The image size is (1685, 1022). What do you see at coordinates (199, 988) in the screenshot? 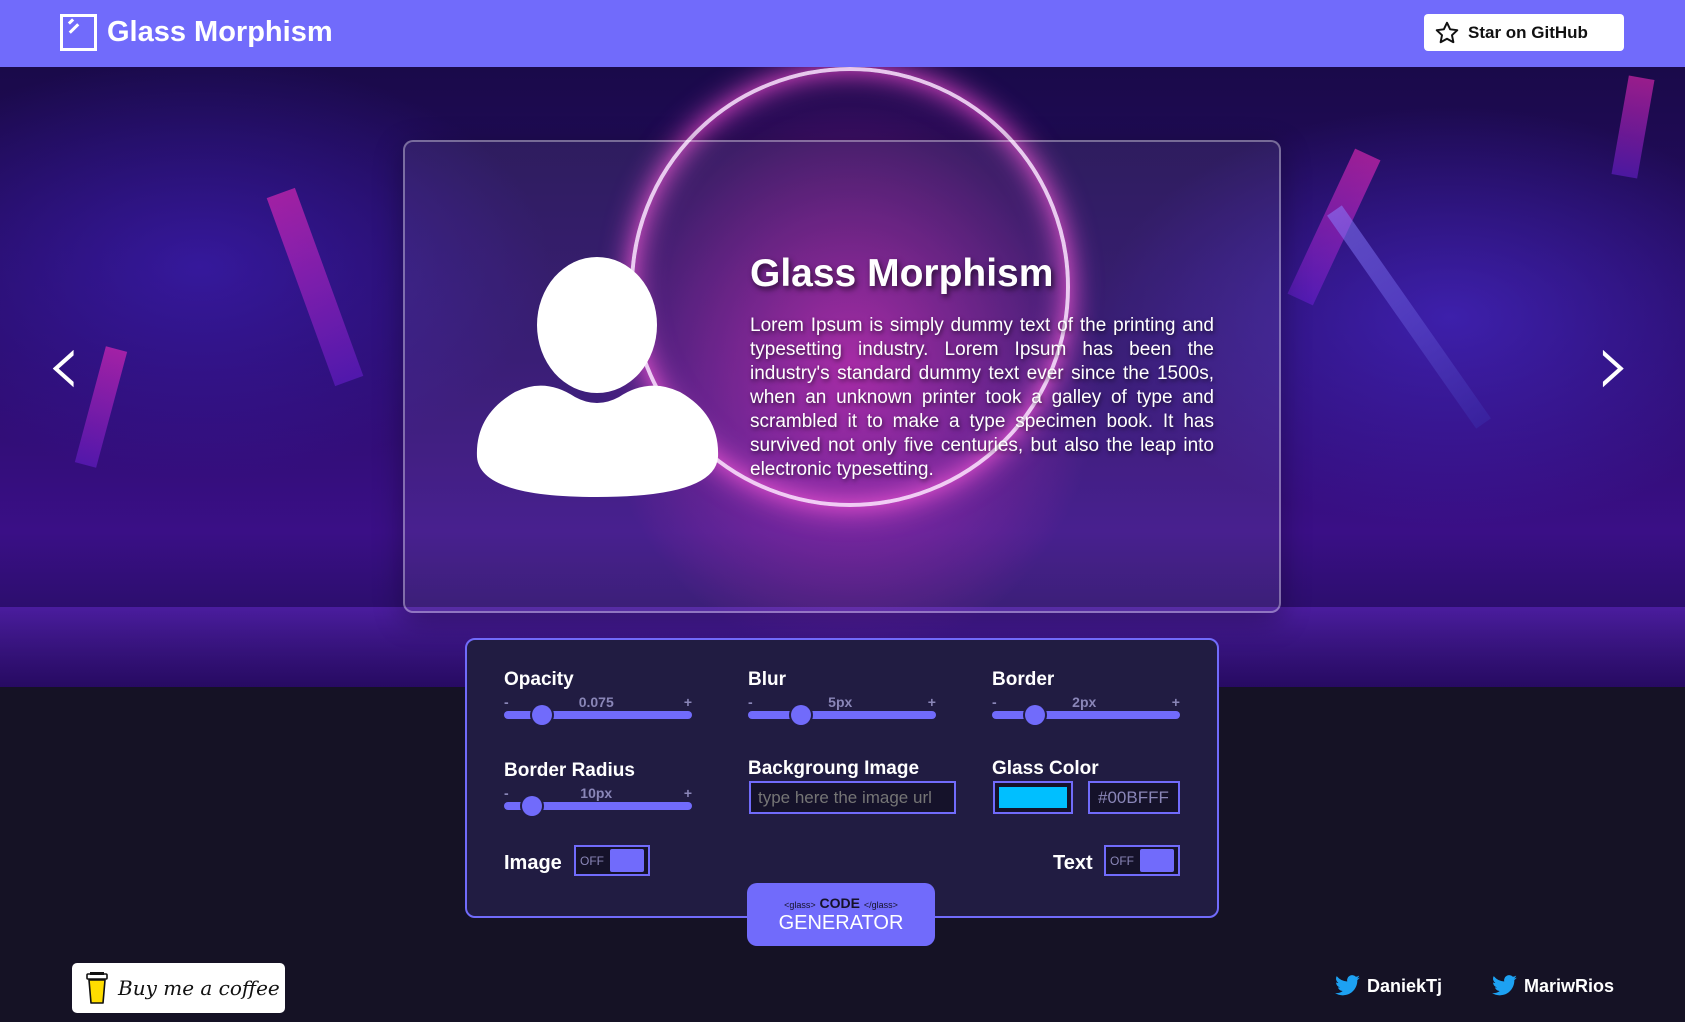
I see `coffee-label: Buy me a coffee` at bounding box center [199, 988].